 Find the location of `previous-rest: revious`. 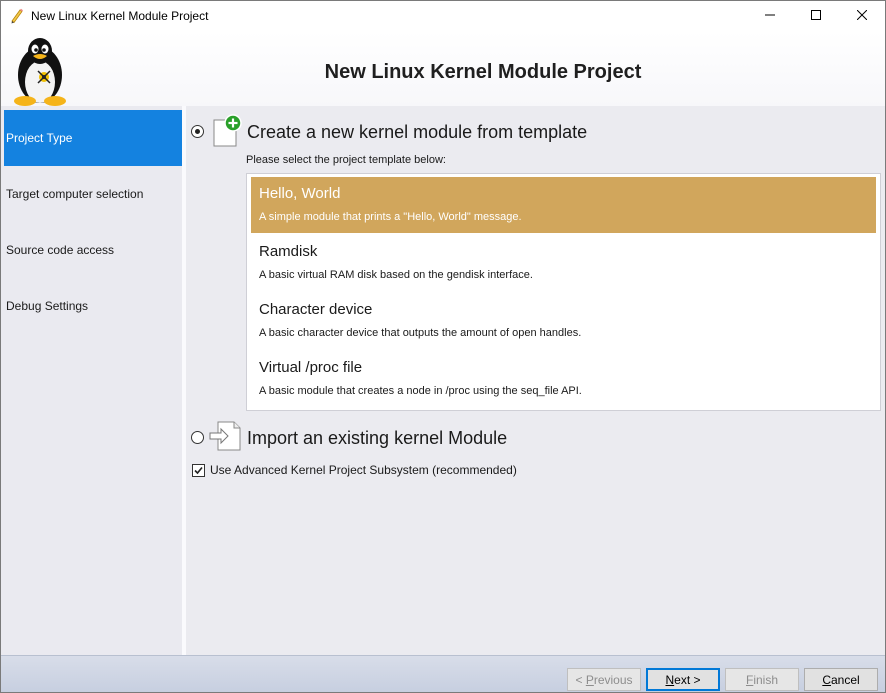

previous-rest: revious is located at coordinates (613, 679).